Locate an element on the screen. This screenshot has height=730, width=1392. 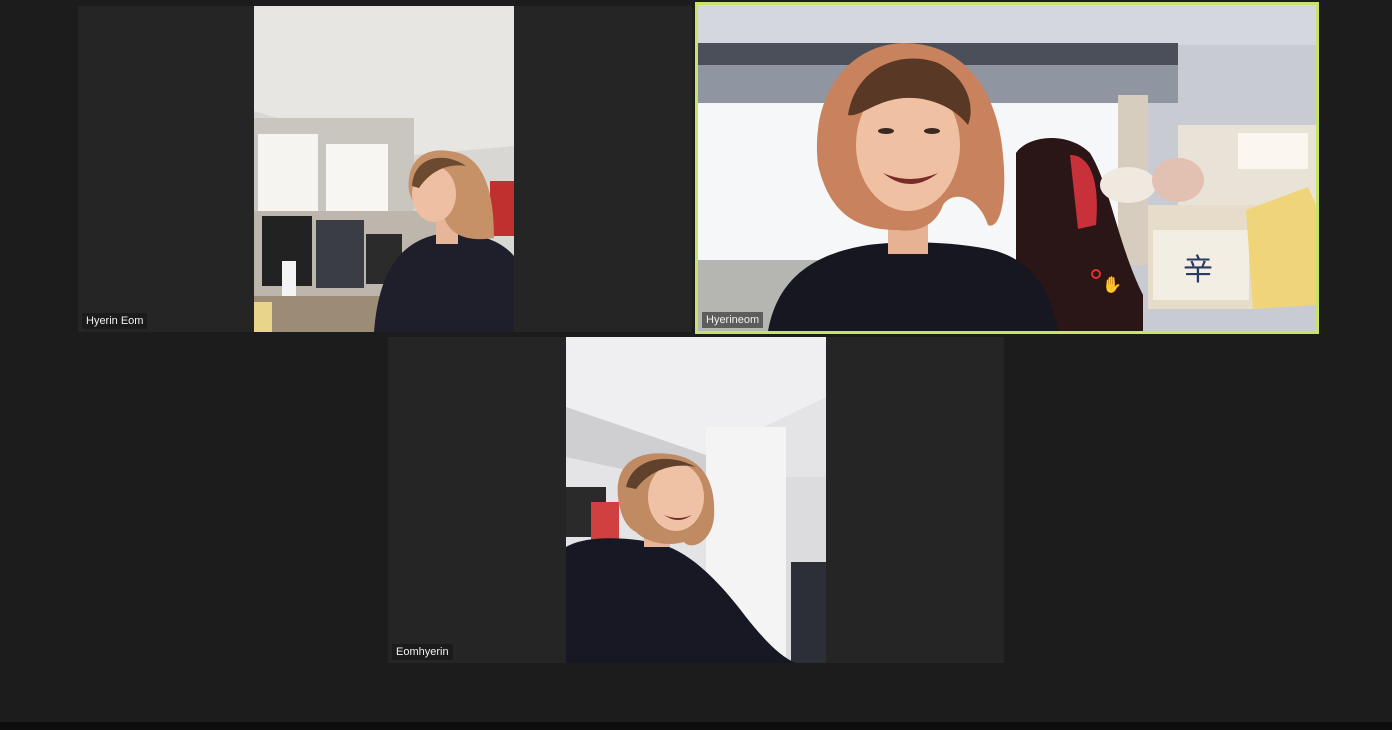
raised-hand-icon: ✋ is located at coordinates (1112, 285).